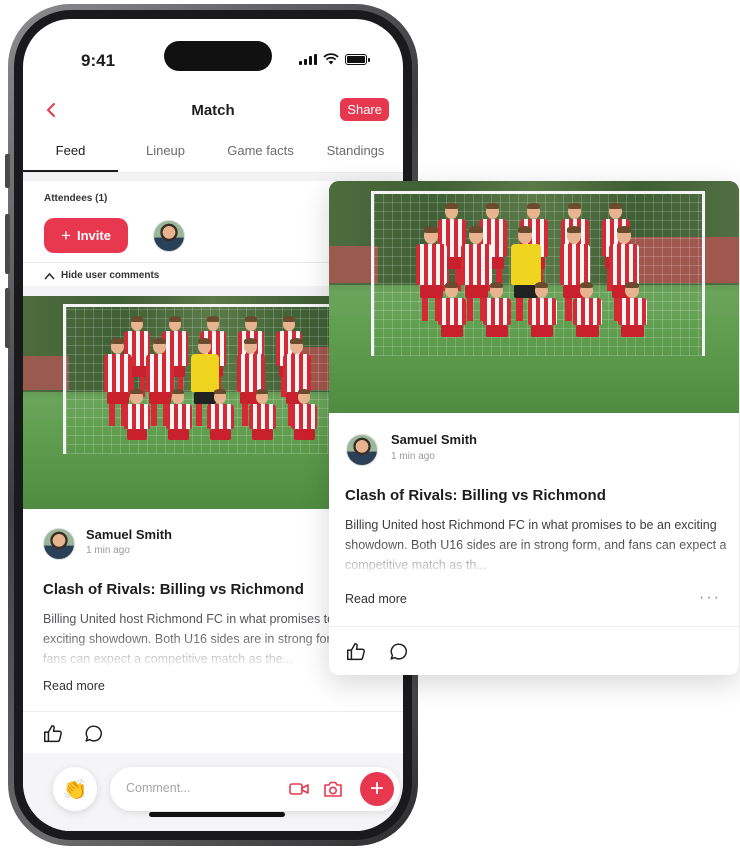 This screenshot has height=849, width=740. I want to click on tab-bar: Feed Lineup Game facts Standings, so click(213, 152).